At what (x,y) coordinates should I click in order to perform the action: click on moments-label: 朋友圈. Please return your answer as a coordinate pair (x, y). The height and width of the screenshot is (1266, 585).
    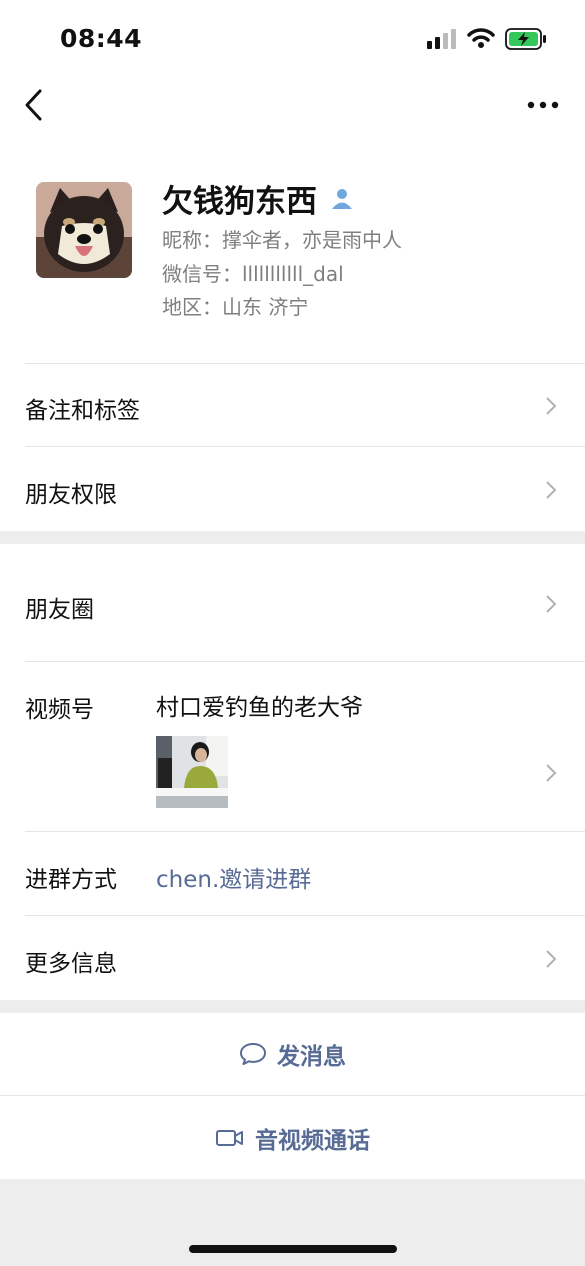
    Looking at the image, I should click on (59, 610).